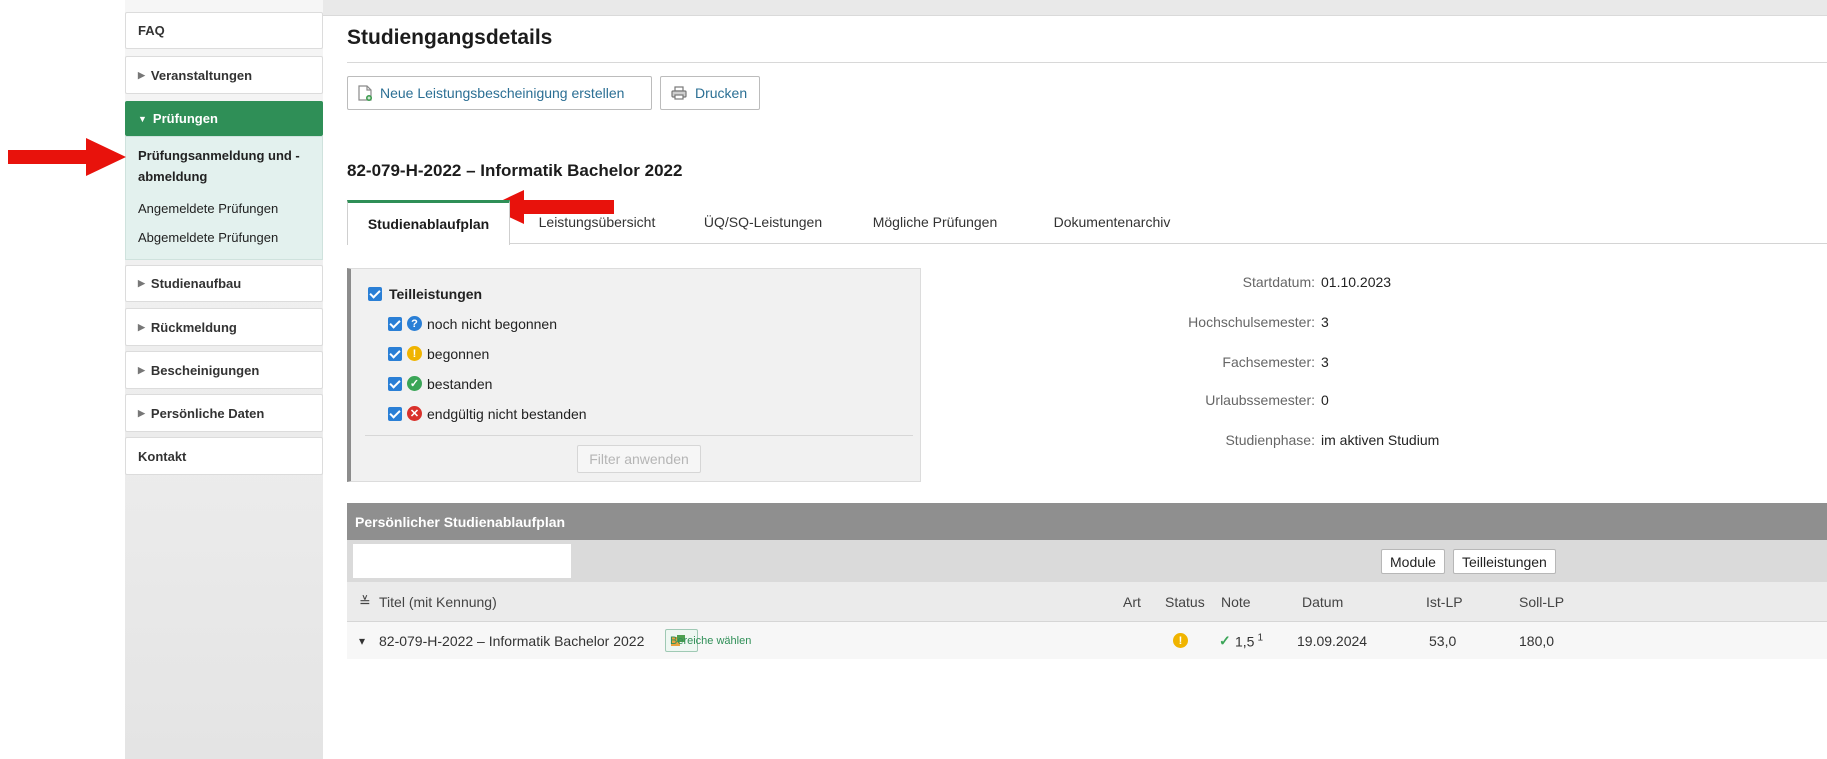 The image size is (1827, 759). What do you see at coordinates (151, 30) in the screenshot?
I see `sidebar-item-label: FAQ` at bounding box center [151, 30].